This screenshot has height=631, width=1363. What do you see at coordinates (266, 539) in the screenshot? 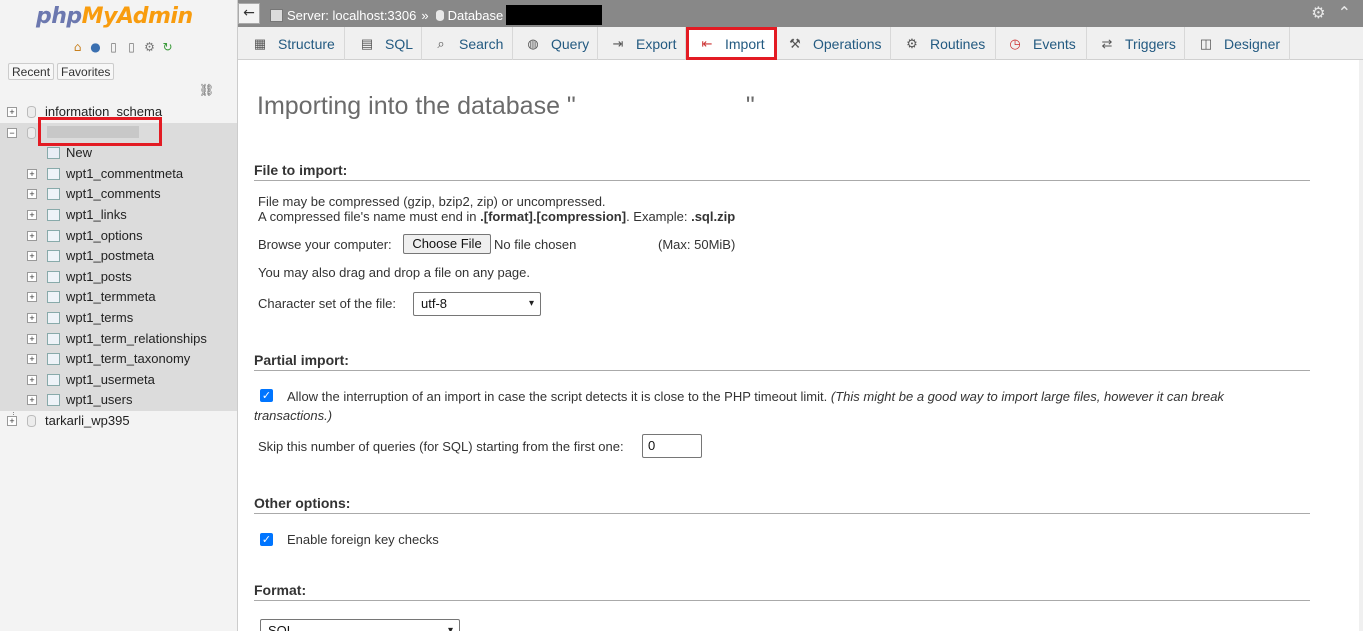
I see `foreign-key-checkbox: ✓` at bounding box center [266, 539].